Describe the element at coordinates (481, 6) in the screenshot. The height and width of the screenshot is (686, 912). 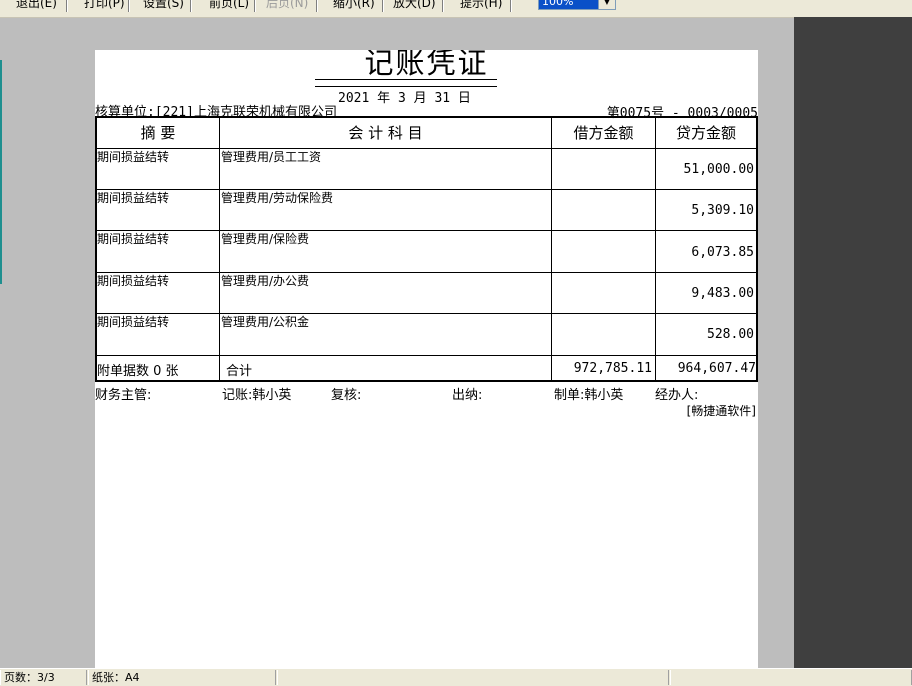
I see `hint-button: 提示(H)` at that location.